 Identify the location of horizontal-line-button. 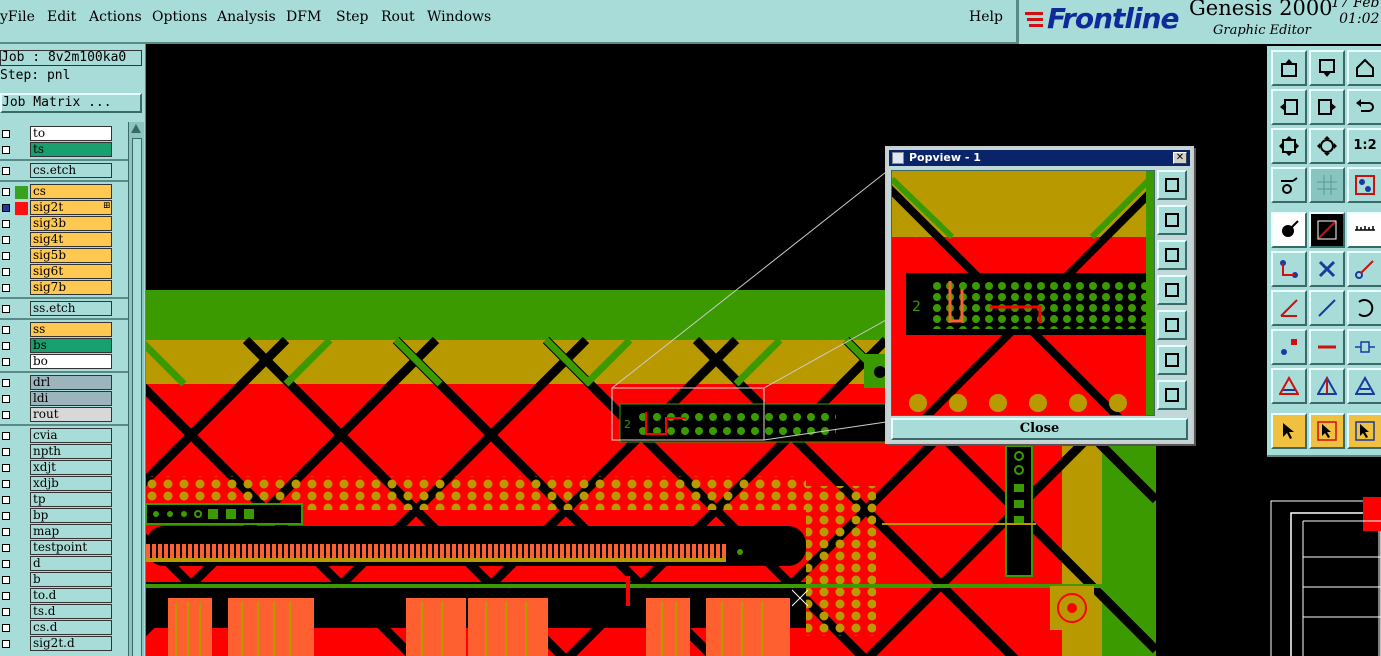
(1327, 347).